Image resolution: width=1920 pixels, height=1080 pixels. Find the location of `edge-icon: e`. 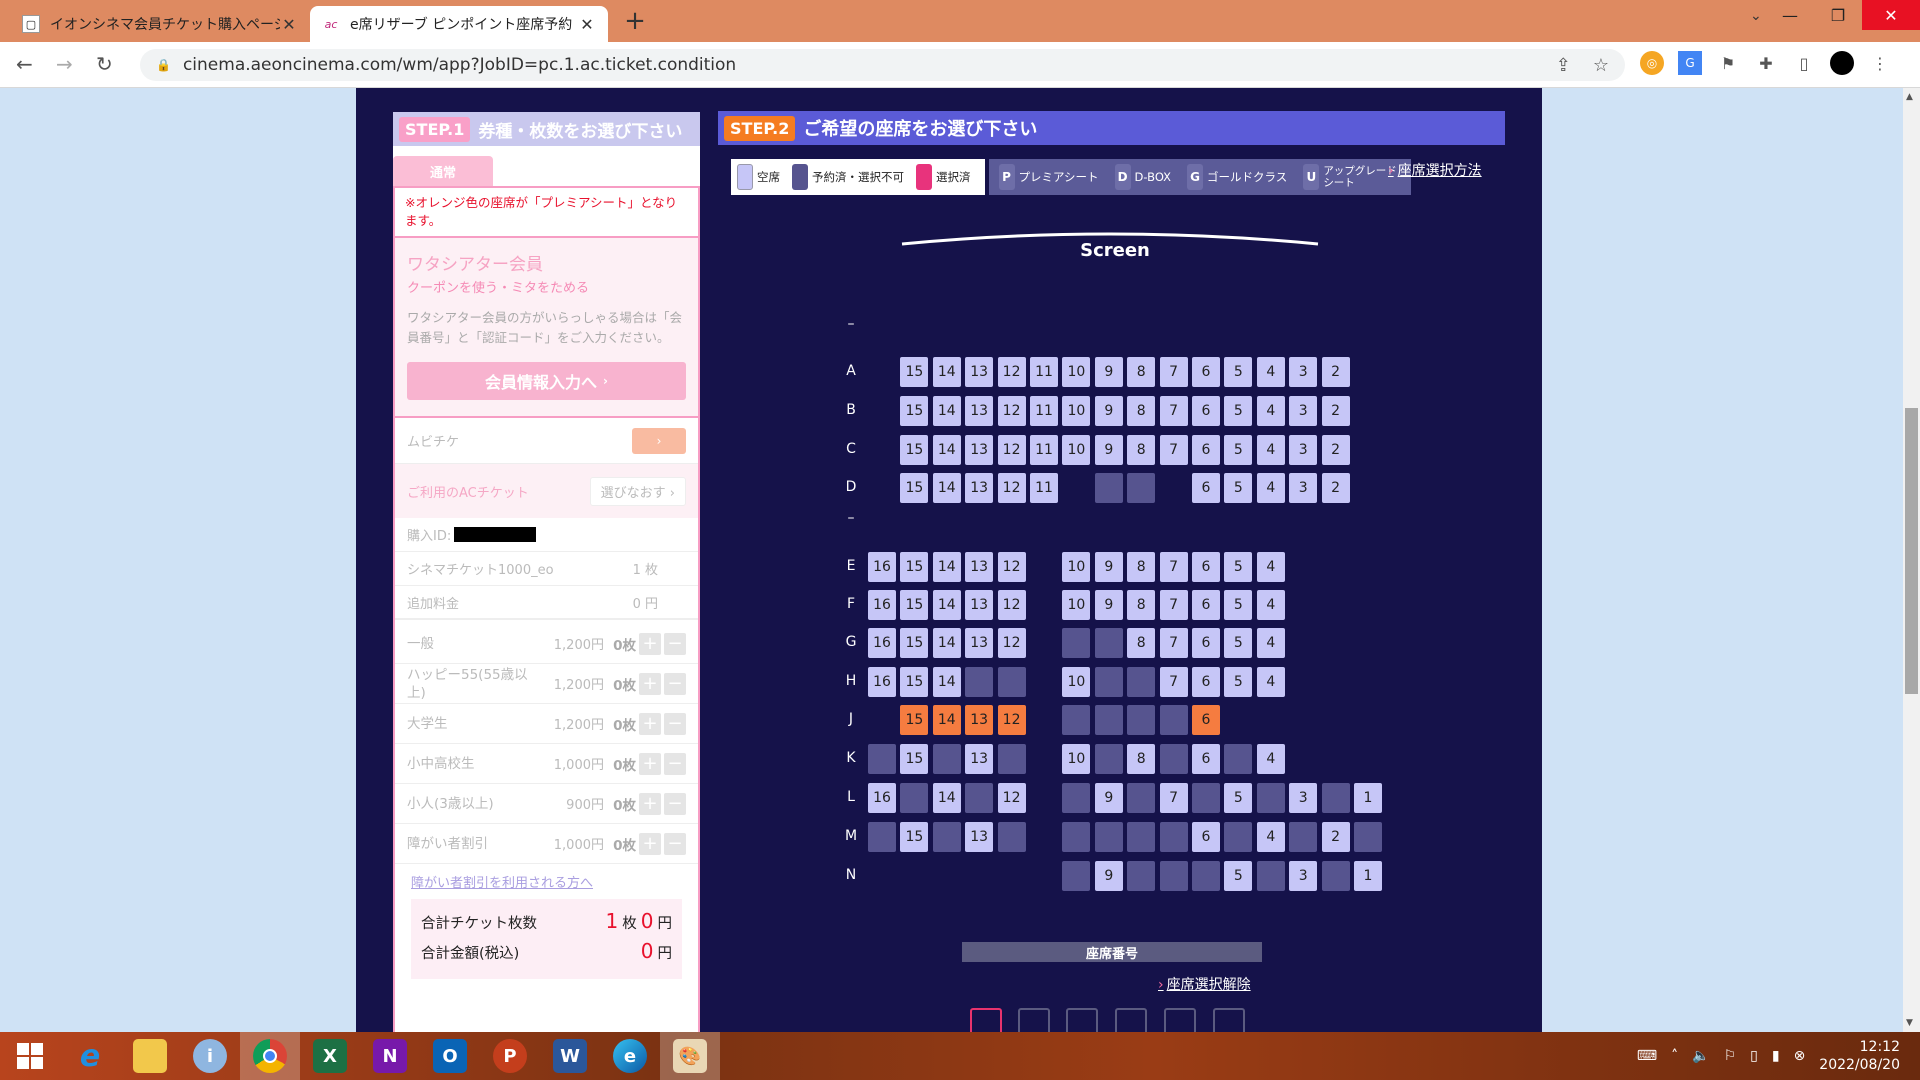

edge-icon: e is located at coordinates (630, 1056).